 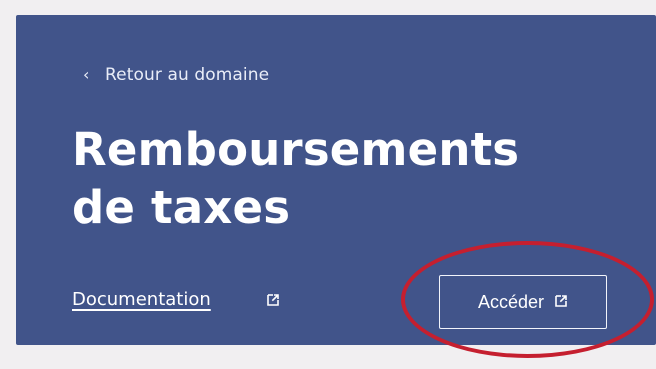 I want to click on documentation-link: Documentation, so click(x=141, y=300).